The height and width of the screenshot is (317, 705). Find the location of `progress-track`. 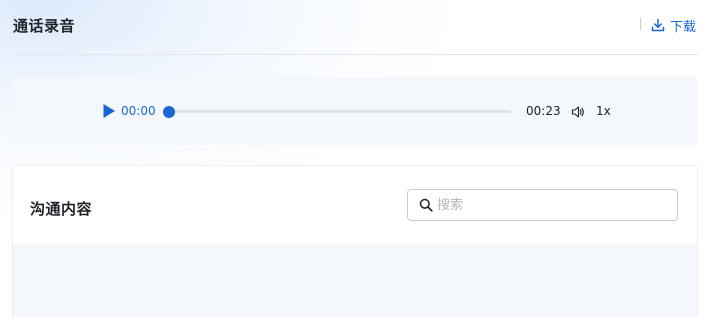

progress-track is located at coordinates (340, 111).